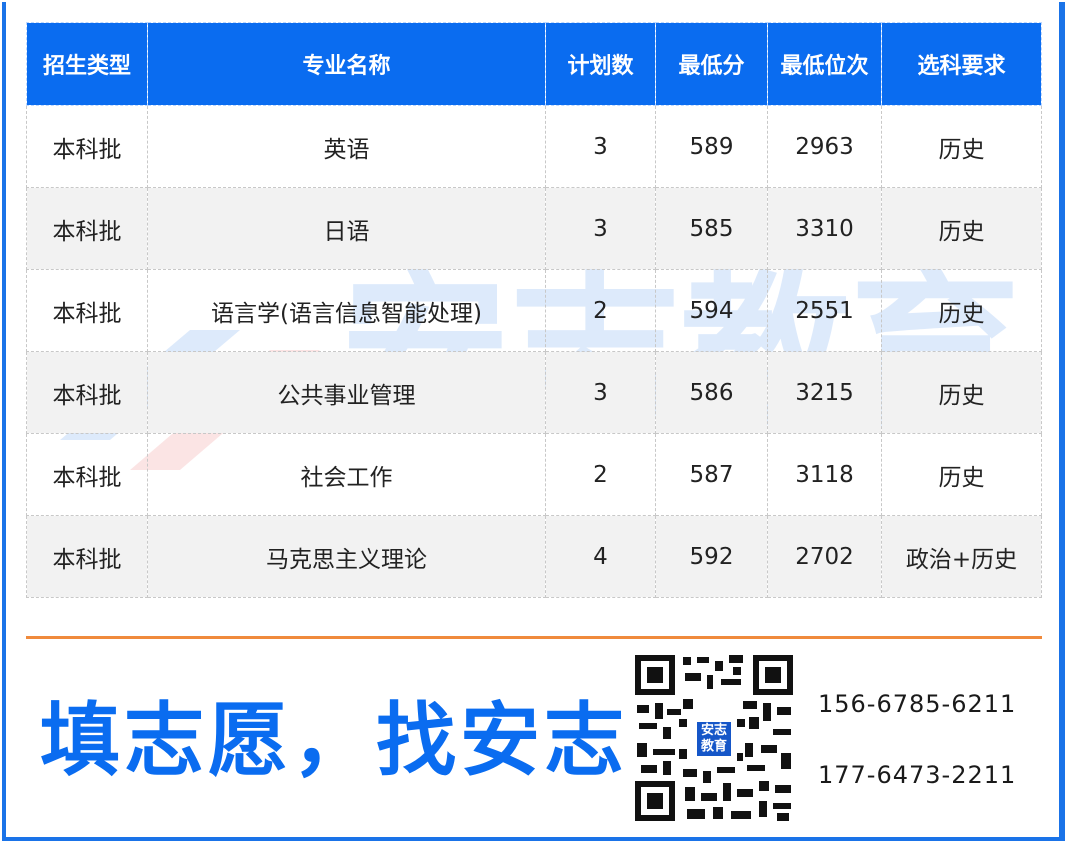  I want to click on slogan-text: 填志愿，找安志, so click(334, 740).